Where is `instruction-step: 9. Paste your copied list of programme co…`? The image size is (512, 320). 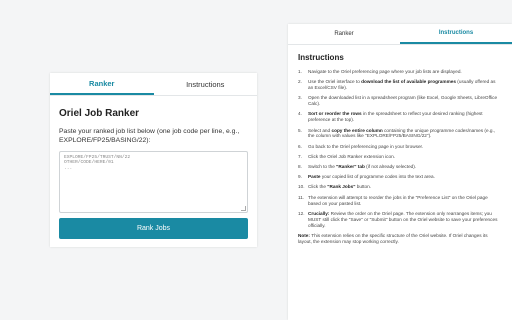 instruction-step: 9. Paste your copied list of programme co… is located at coordinates (400, 177).